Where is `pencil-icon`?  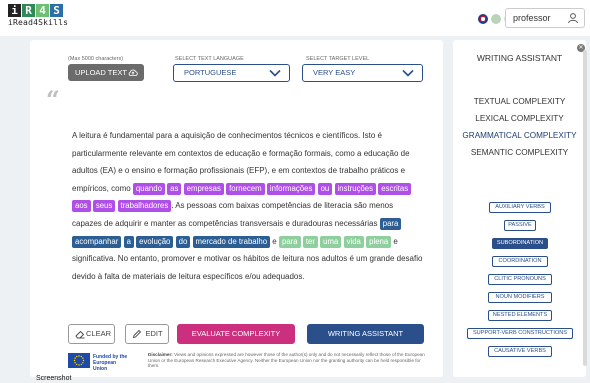
pencil-icon is located at coordinates (137, 334).